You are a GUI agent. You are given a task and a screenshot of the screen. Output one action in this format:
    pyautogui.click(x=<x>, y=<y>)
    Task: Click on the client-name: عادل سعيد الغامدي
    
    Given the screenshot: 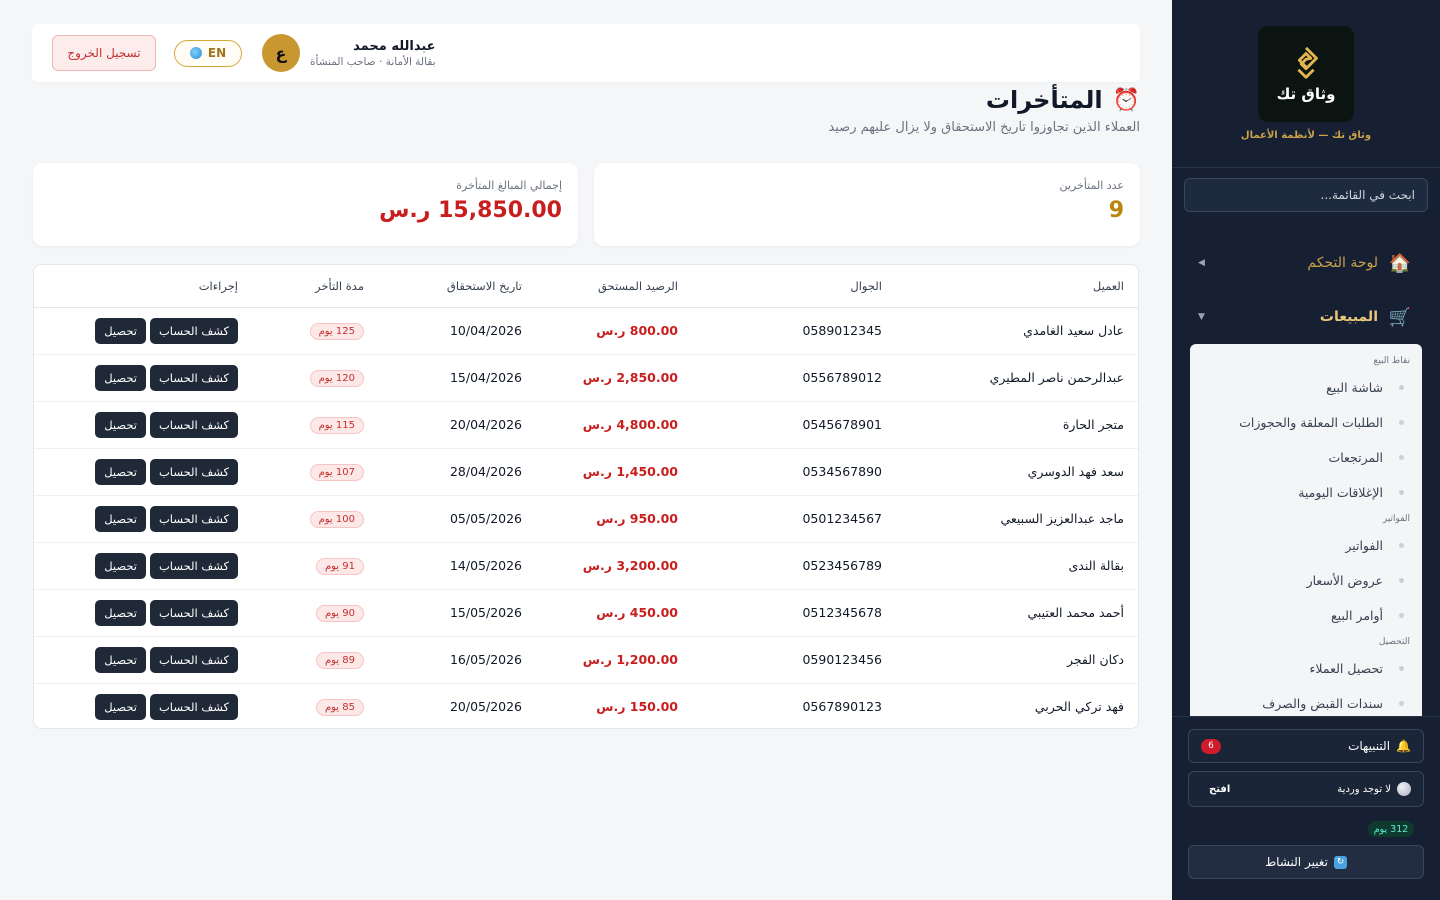 What is the action you would take?
    pyautogui.click(x=1073, y=330)
    